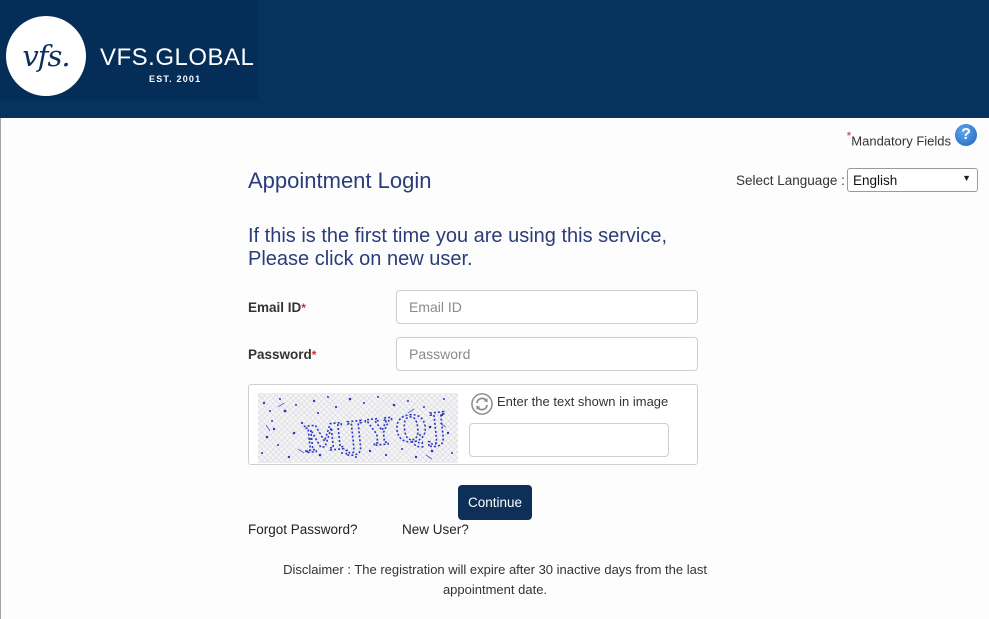 Image resolution: width=989 pixels, height=619 pixels. Describe the element at coordinates (495, 589) in the screenshot. I see `disclaimer-line-2: appointment date.` at that location.